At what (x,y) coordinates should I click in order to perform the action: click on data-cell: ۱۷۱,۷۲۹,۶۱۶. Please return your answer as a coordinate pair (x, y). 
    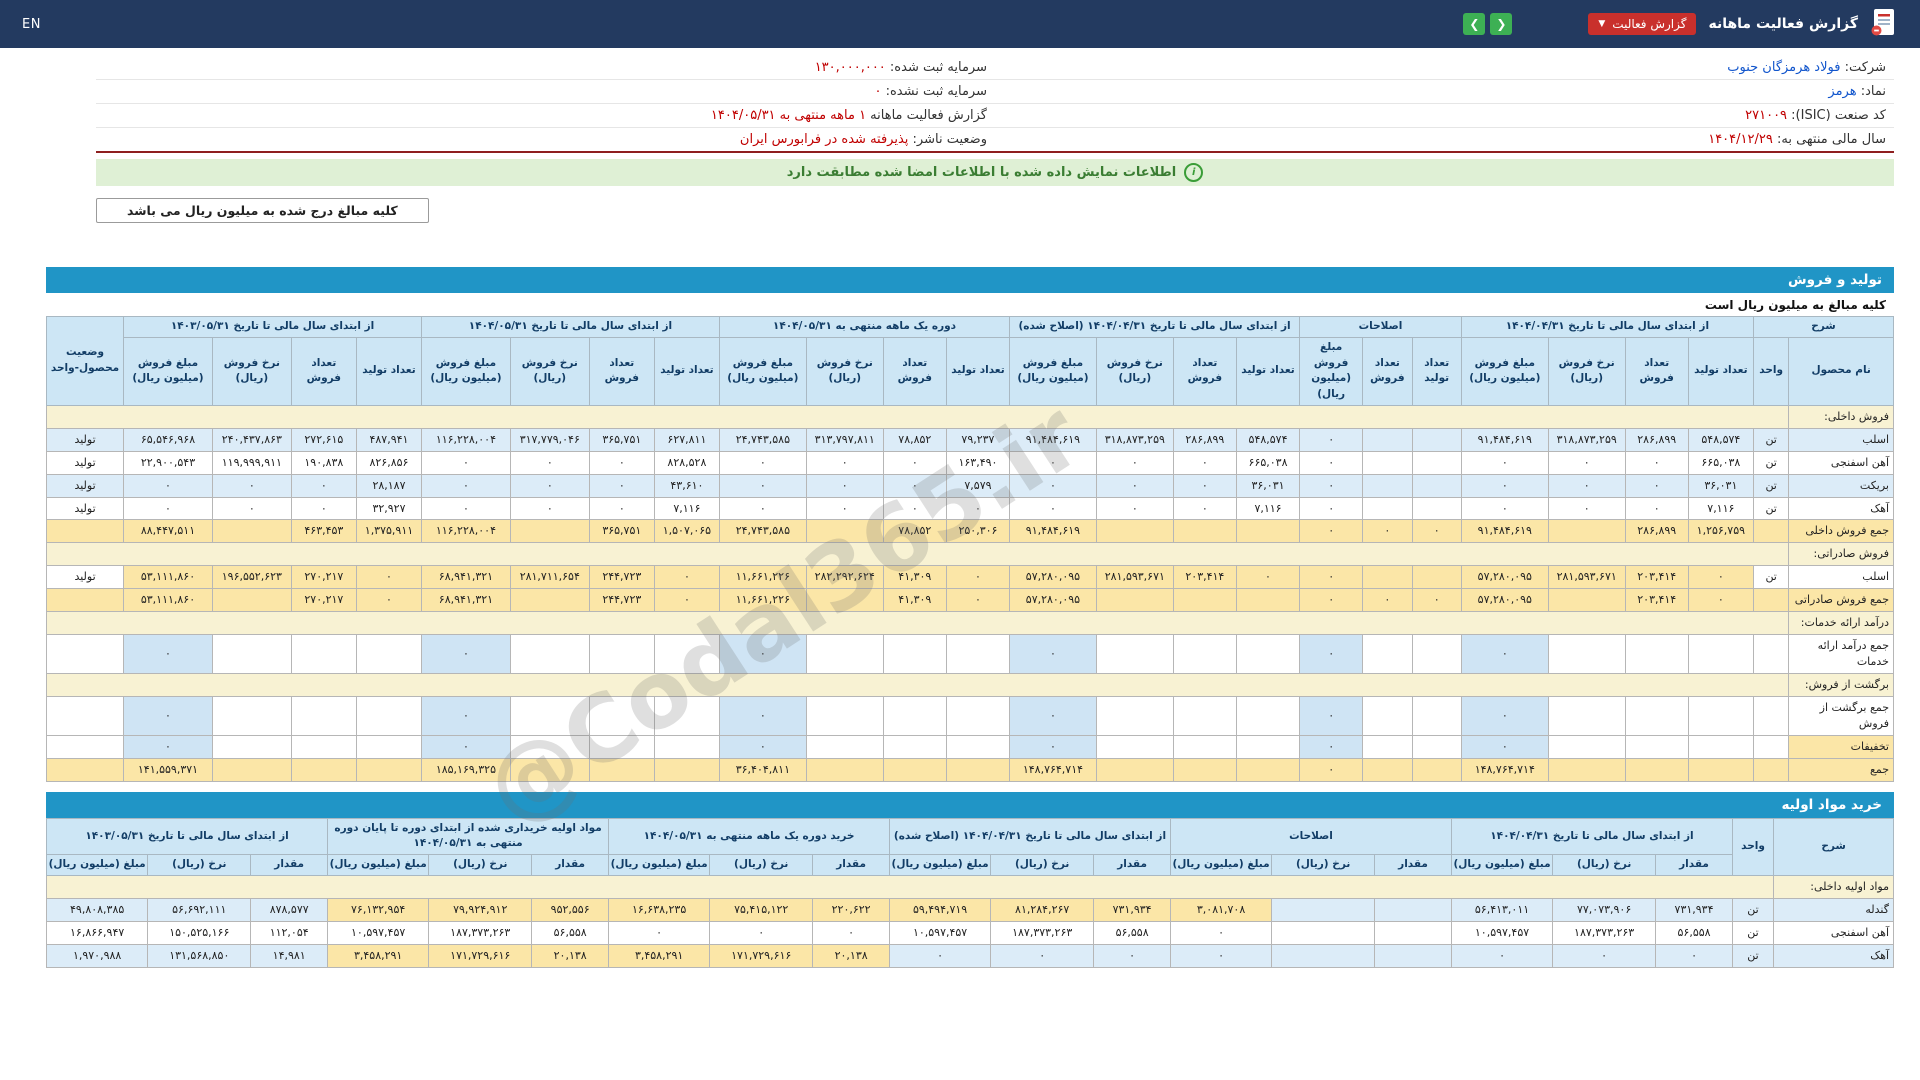
    Looking at the image, I should click on (480, 955).